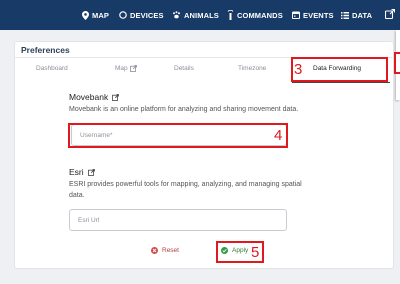  Describe the element at coordinates (345, 15) in the screenshot. I see `list-icon` at that location.